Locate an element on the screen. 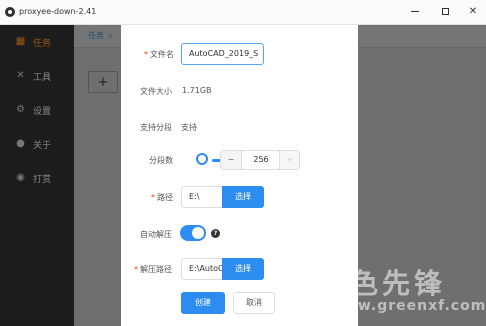  maximize-button is located at coordinates (445, 12).